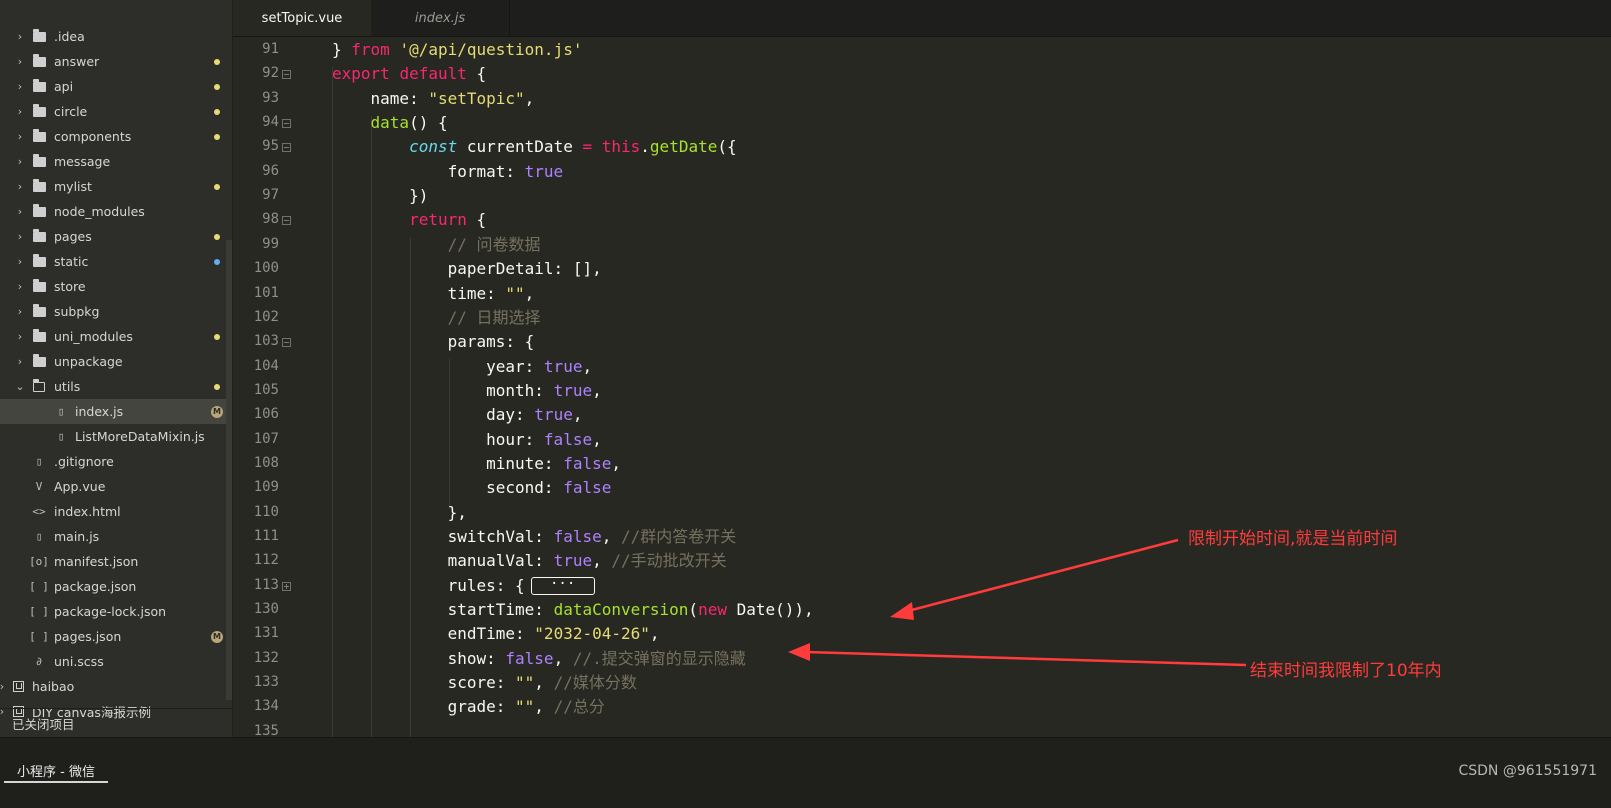 This screenshot has height=808, width=1611. I want to click on line-number: 107, so click(266, 438).